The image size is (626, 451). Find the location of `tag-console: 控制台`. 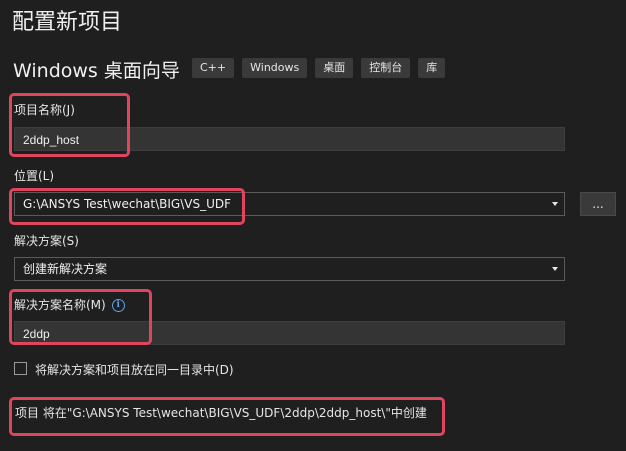

tag-console: 控制台 is located at coordinates (386, 68).